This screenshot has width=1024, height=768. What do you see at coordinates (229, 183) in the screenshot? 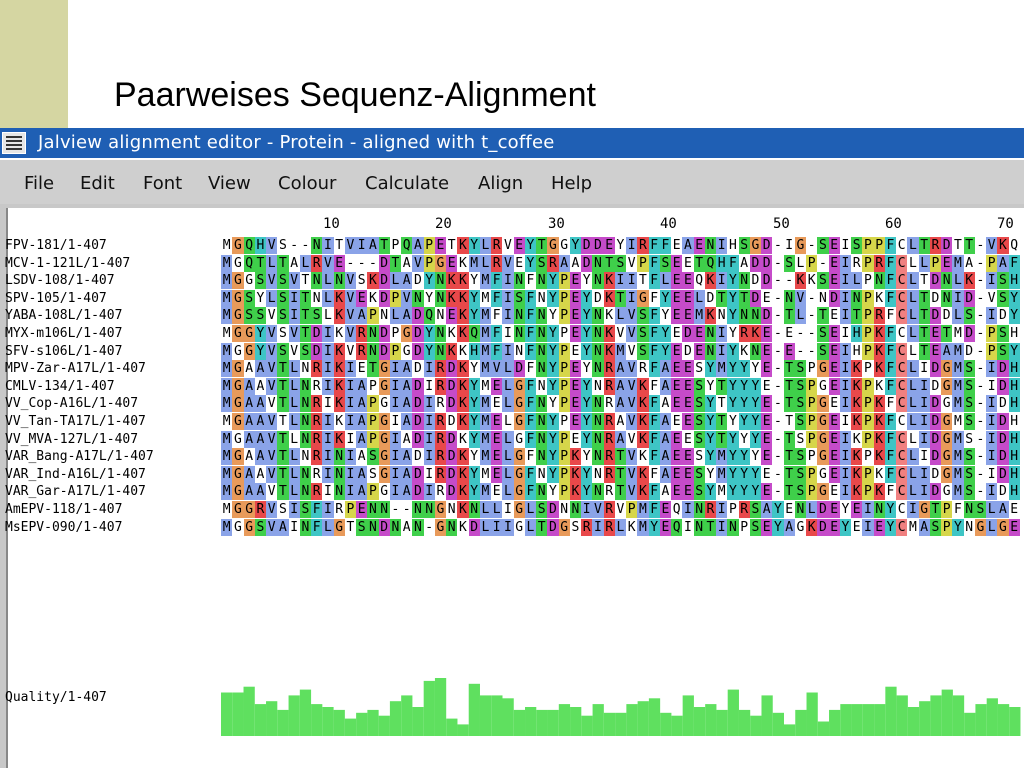
I see `menu-view: View` at bounding box center [229, 183].